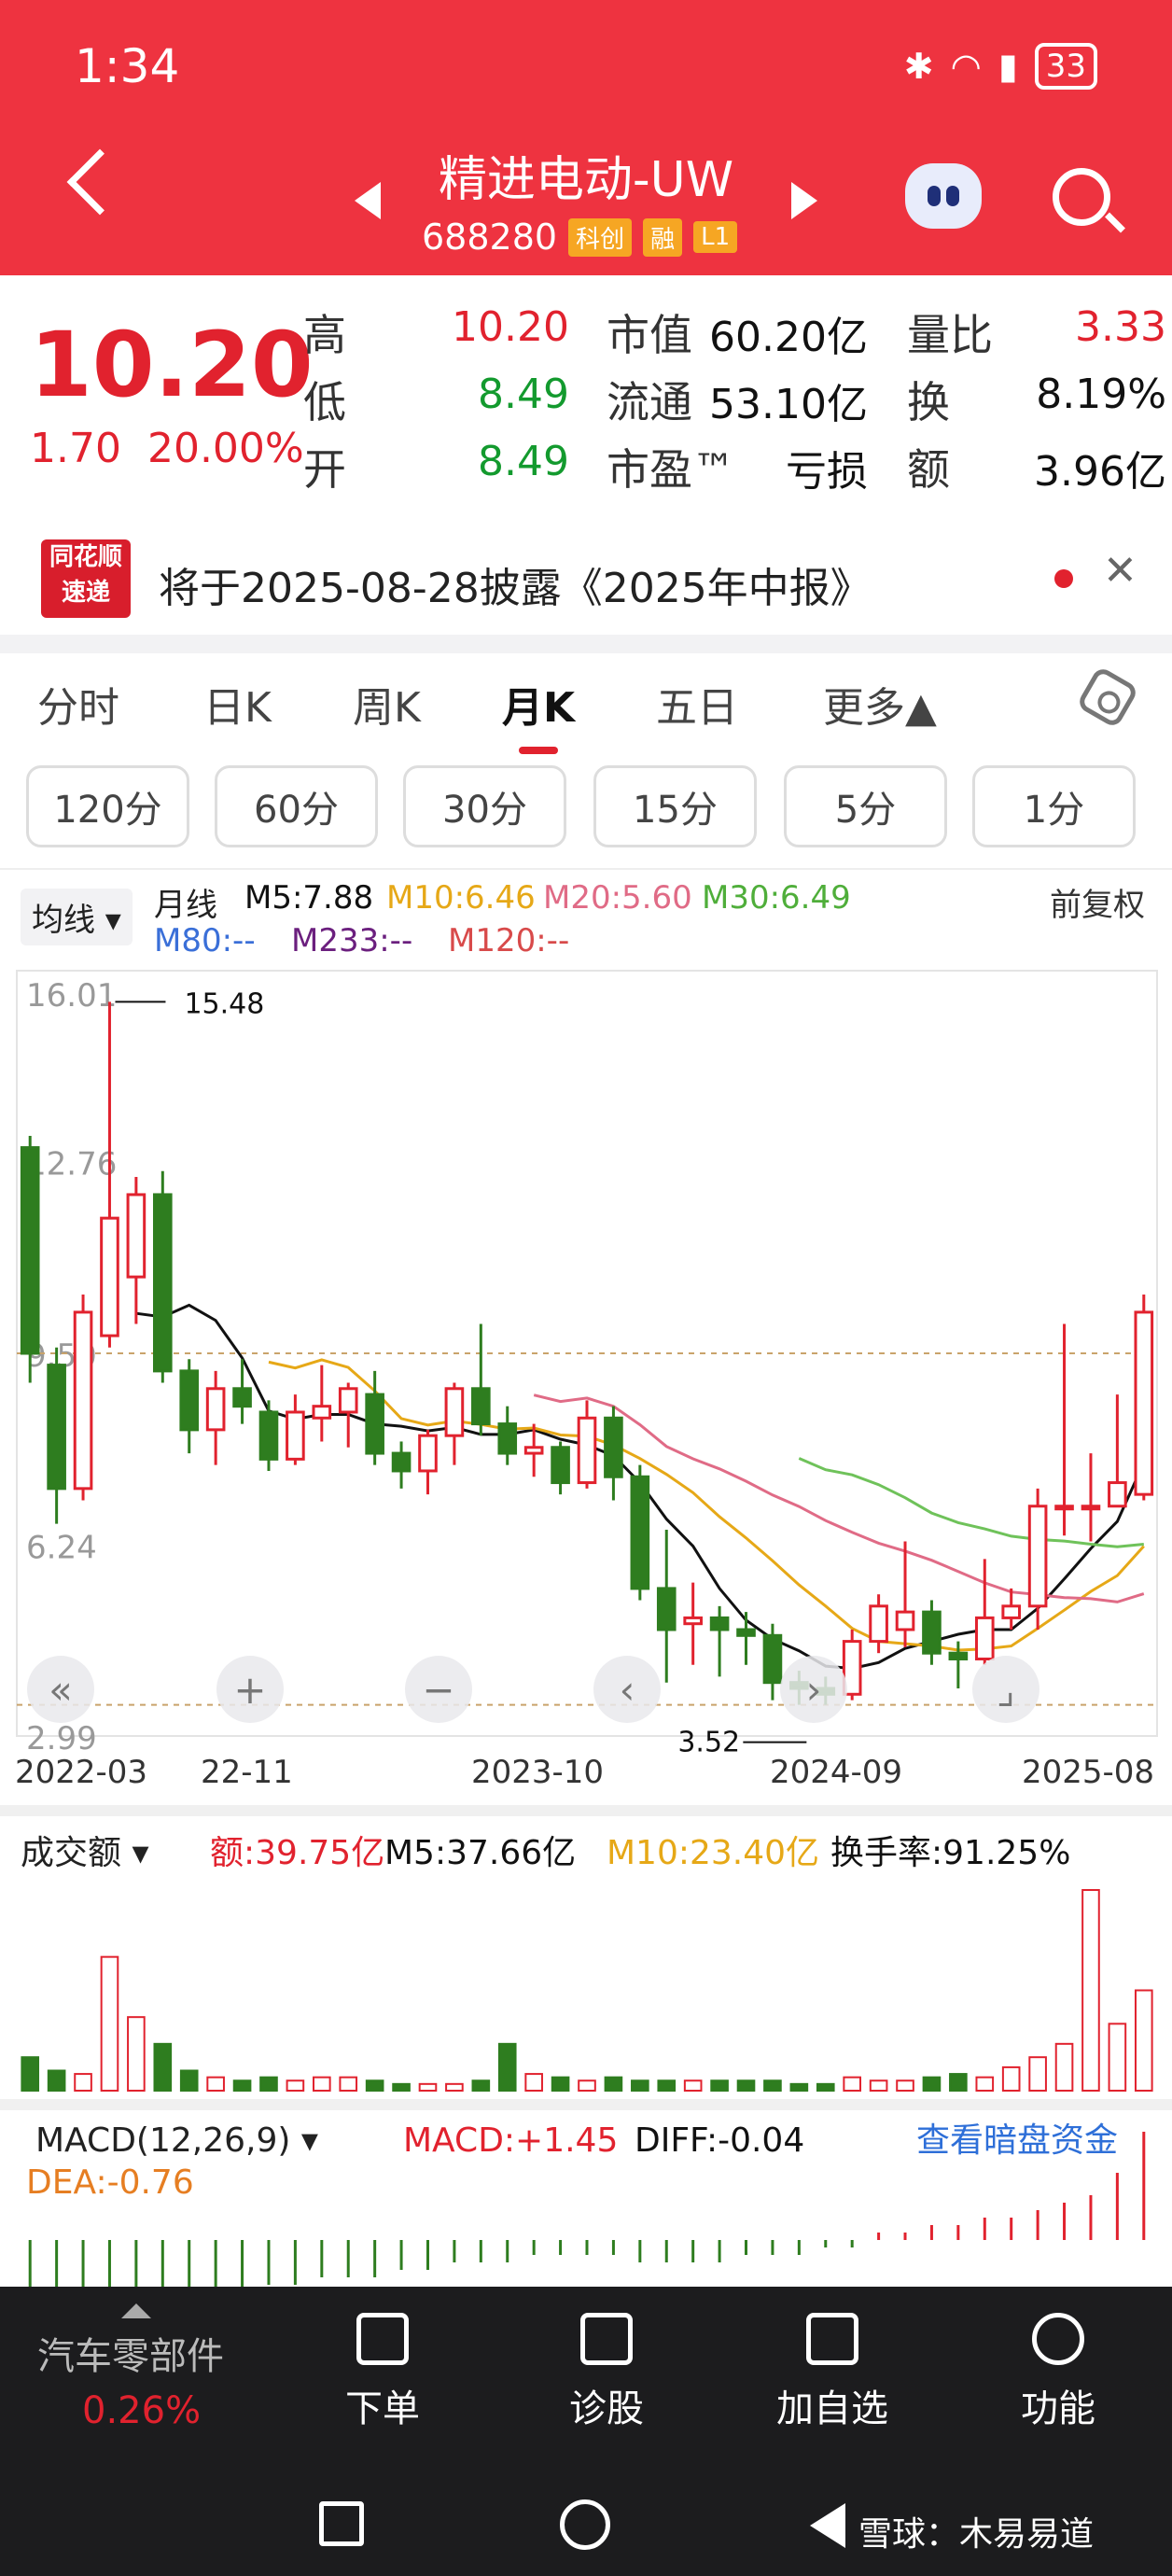  What do you see at coordinates (61, 1690) in the screenshot?
I see `scroll-left-icon-glyph: «` at bounding box center [61, 1690].